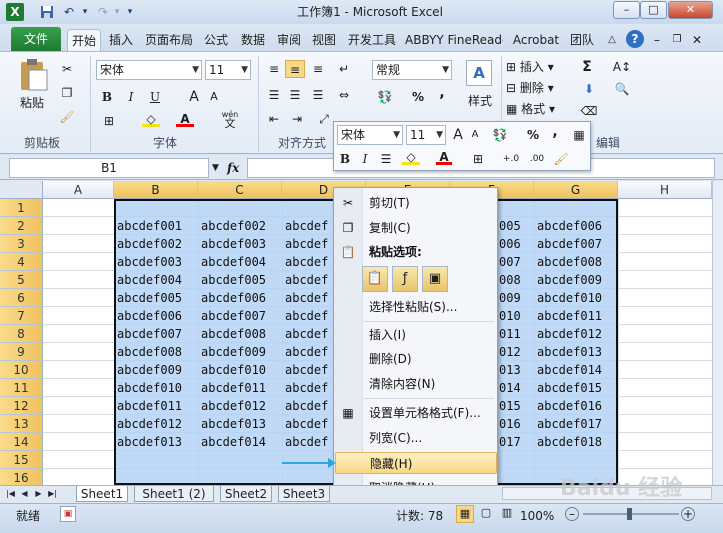  Describe the element at coordinates (21, 424) in the screenshot. I see `row-header-13: 13` at that location.